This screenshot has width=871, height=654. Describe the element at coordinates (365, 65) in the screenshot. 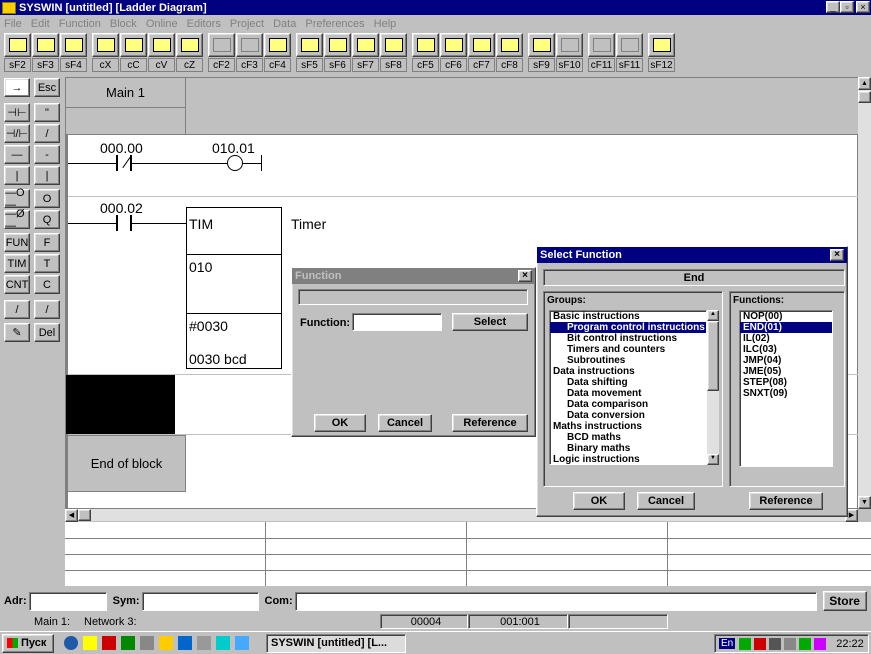

I see `key-sf7: sF7` at that location.